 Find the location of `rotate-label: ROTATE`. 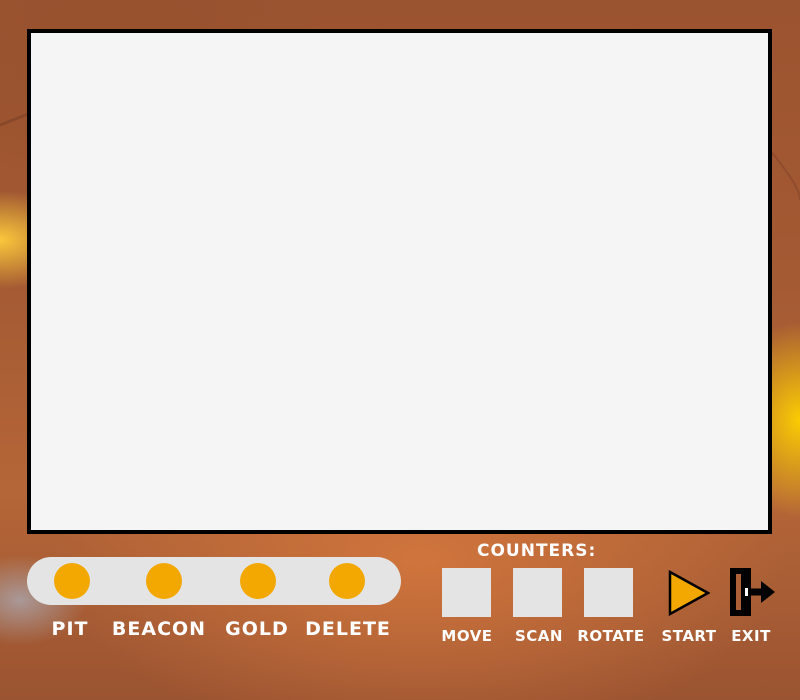

rotate-label: ROTATE is located at coordinates (611, 636).